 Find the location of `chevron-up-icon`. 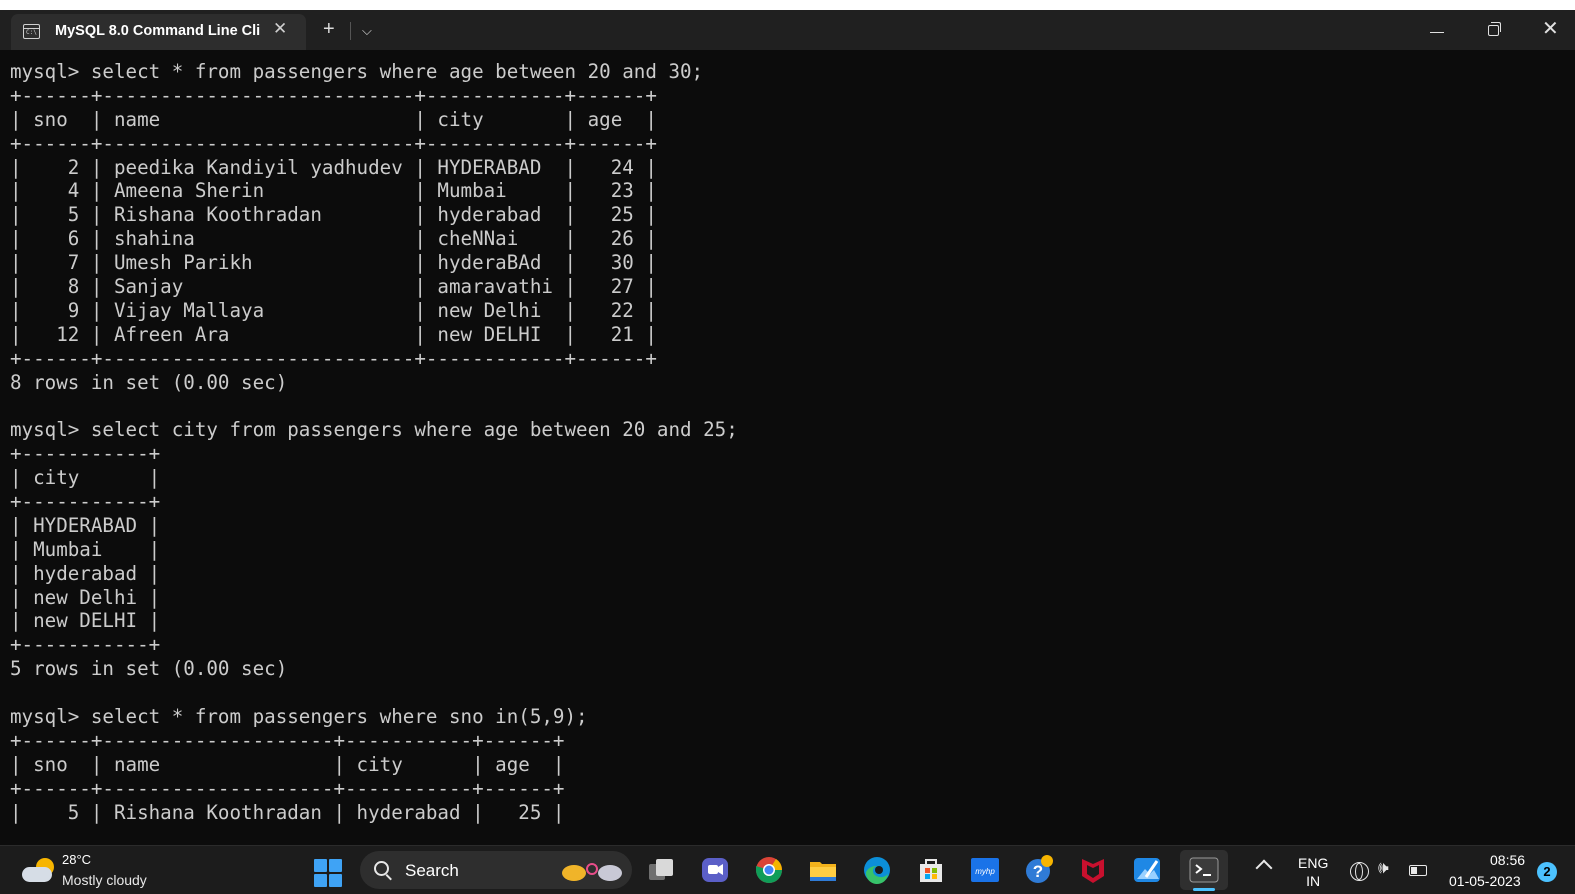

chevron-up-icon is located at coordinates (1264, 868).